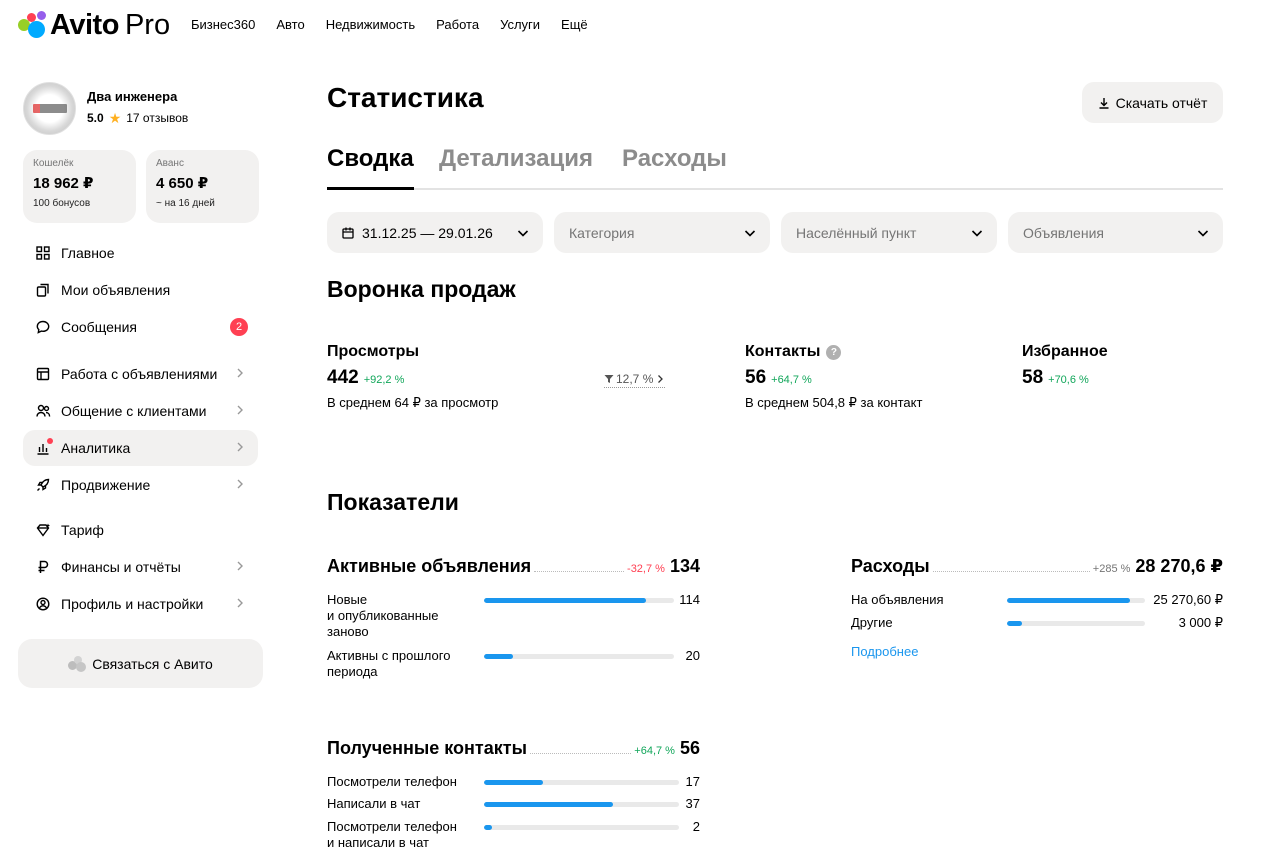  I want to click on page-title: Статистика, so click(405, 97).